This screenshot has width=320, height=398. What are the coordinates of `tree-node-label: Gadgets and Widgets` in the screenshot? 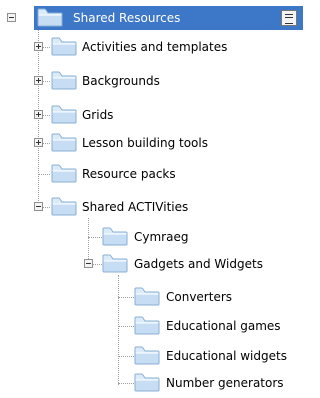 It's located at (198, 264).